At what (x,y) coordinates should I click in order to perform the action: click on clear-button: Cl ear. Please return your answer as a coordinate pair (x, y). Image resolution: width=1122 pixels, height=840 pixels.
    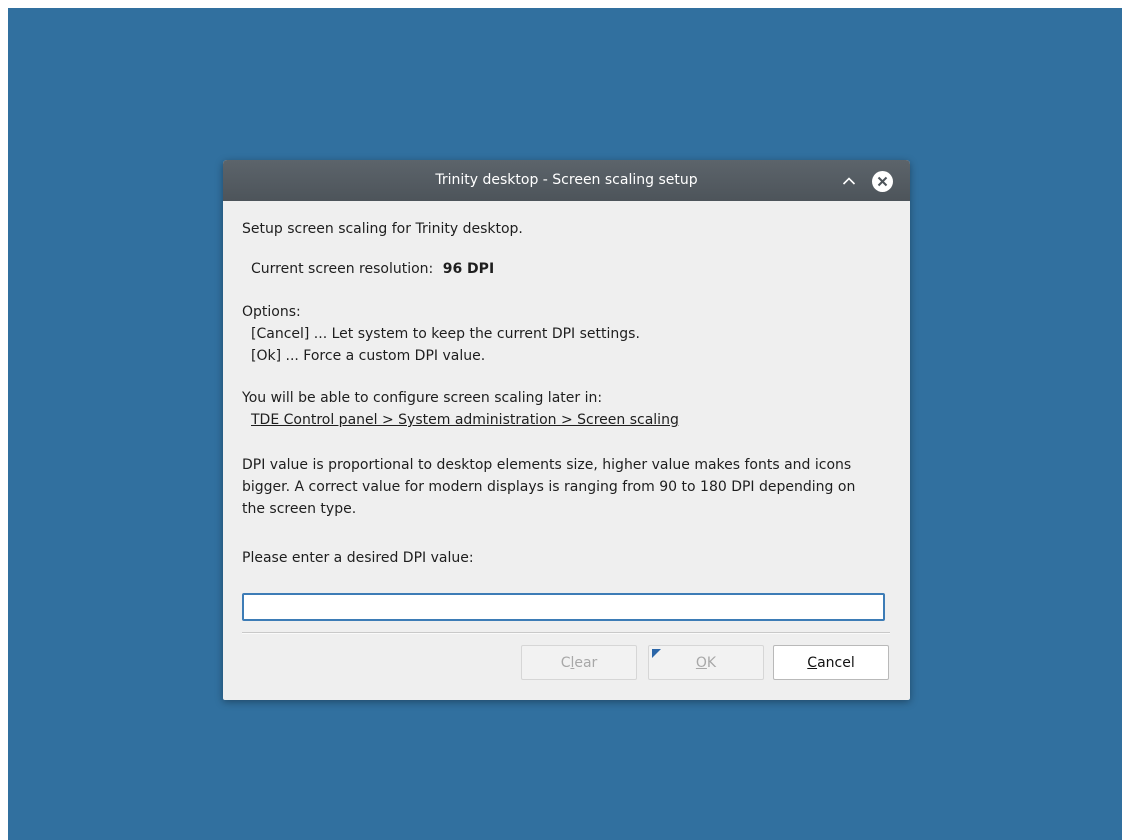
    Looking at the image, I should click on (579, 662).